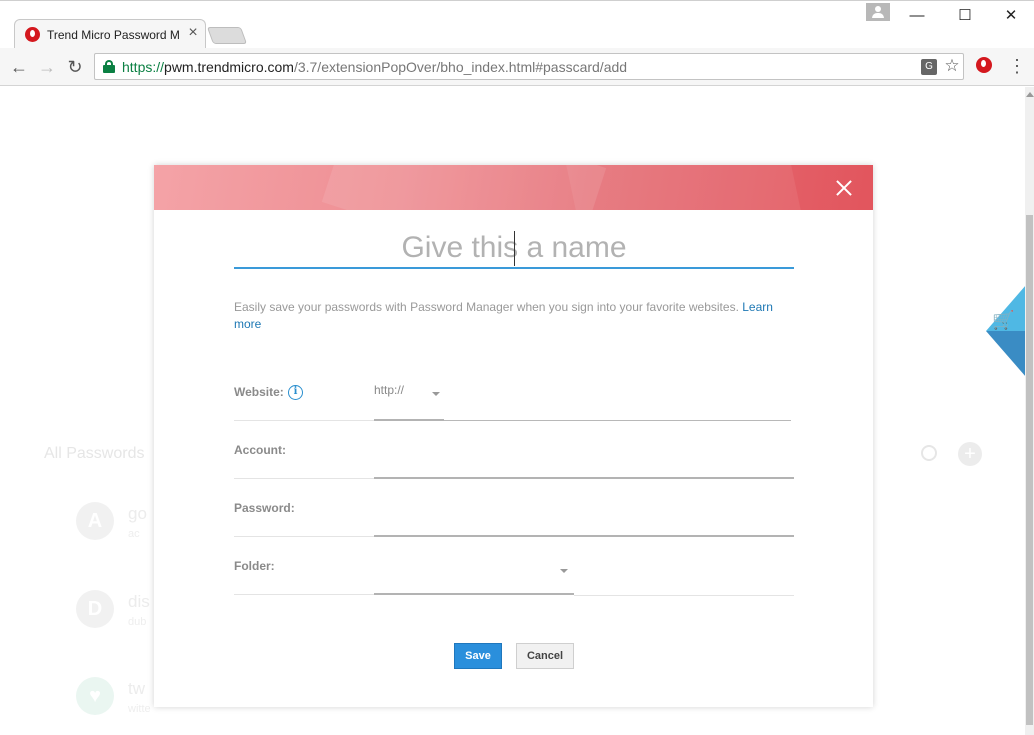  What do you see at coordinates (295, 392) in the screenshot?
I see `info-icon: i` at bounding box center [295, 392].